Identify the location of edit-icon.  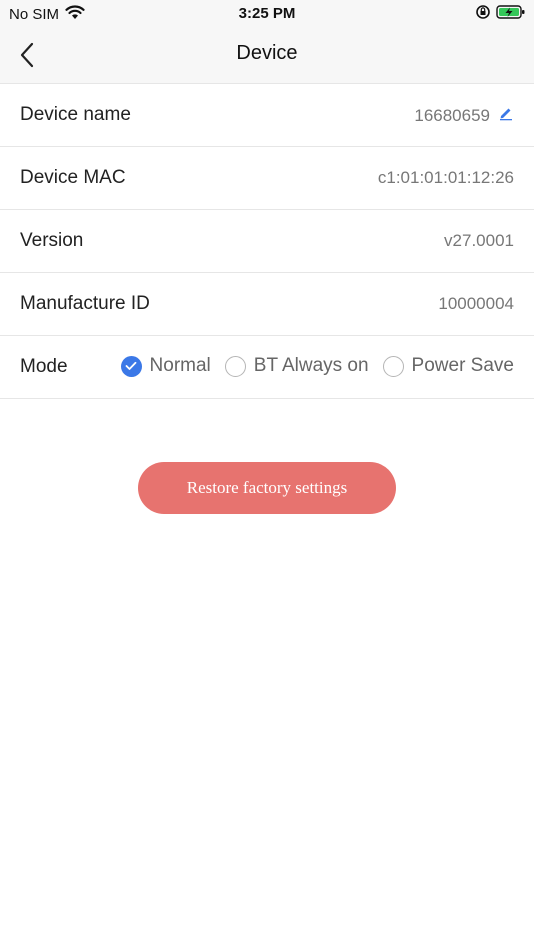
(506, 115).